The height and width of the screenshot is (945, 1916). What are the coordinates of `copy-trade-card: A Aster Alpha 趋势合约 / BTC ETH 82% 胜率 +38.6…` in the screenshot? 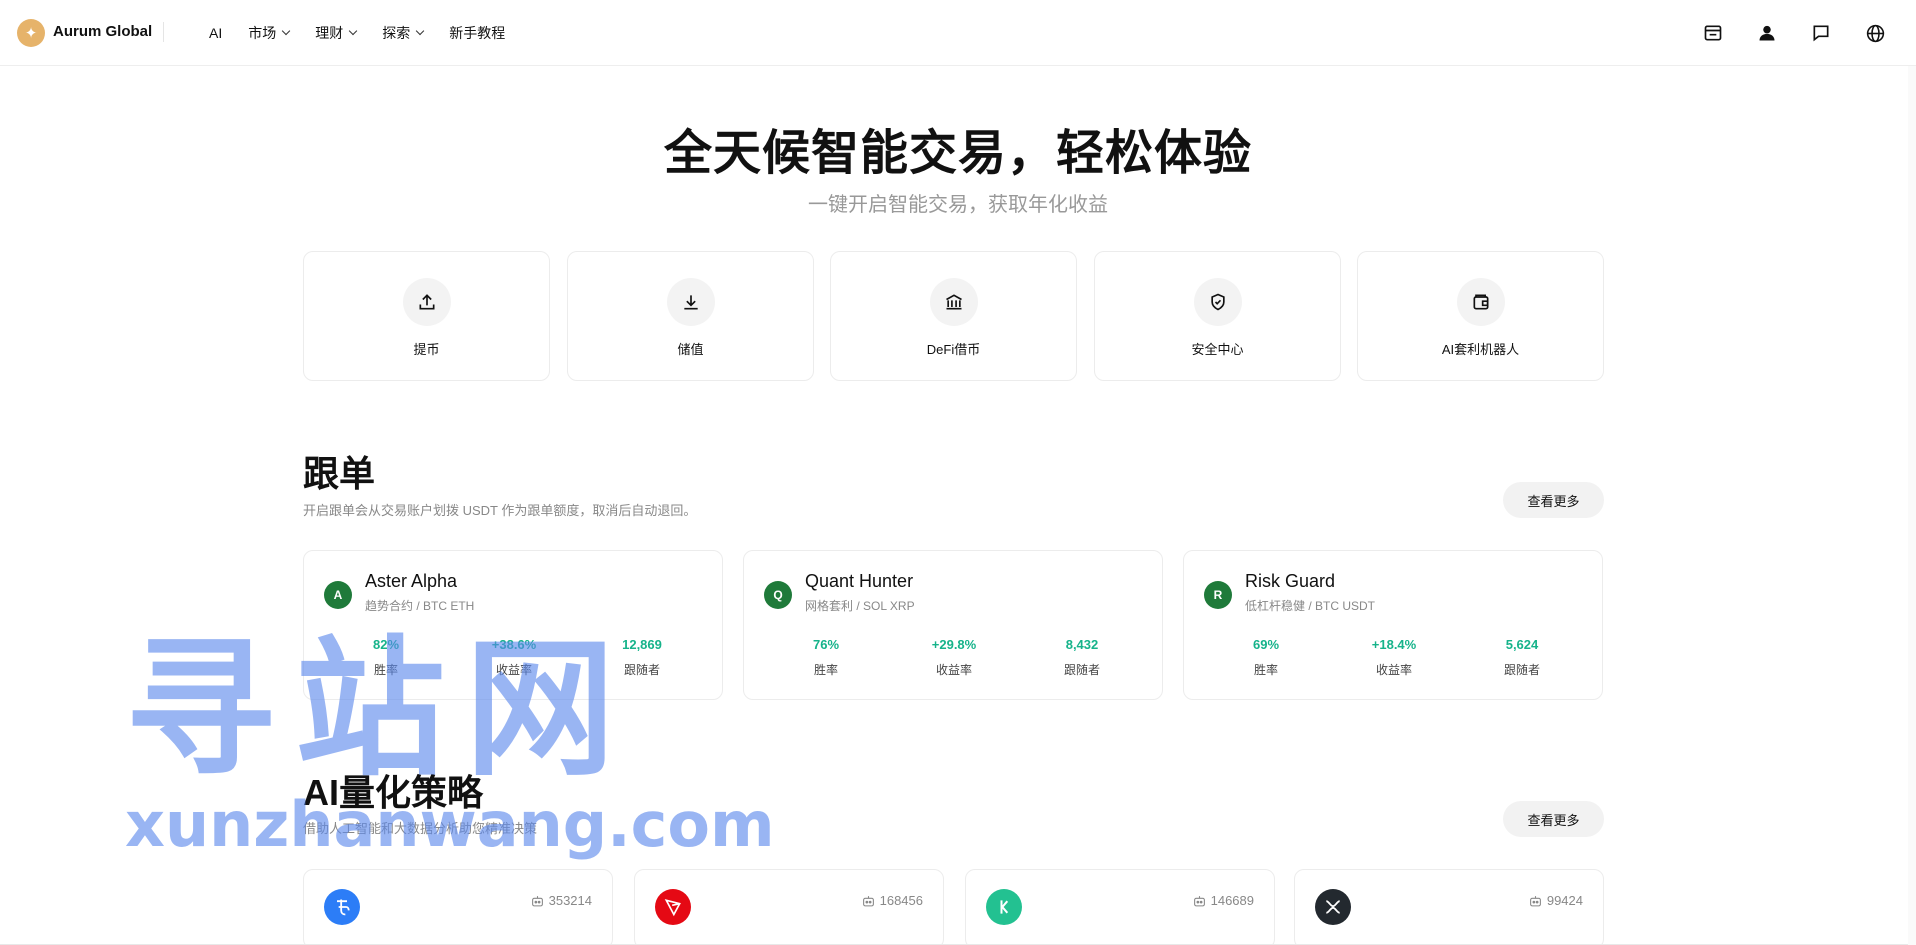 It's located at (513, 625).